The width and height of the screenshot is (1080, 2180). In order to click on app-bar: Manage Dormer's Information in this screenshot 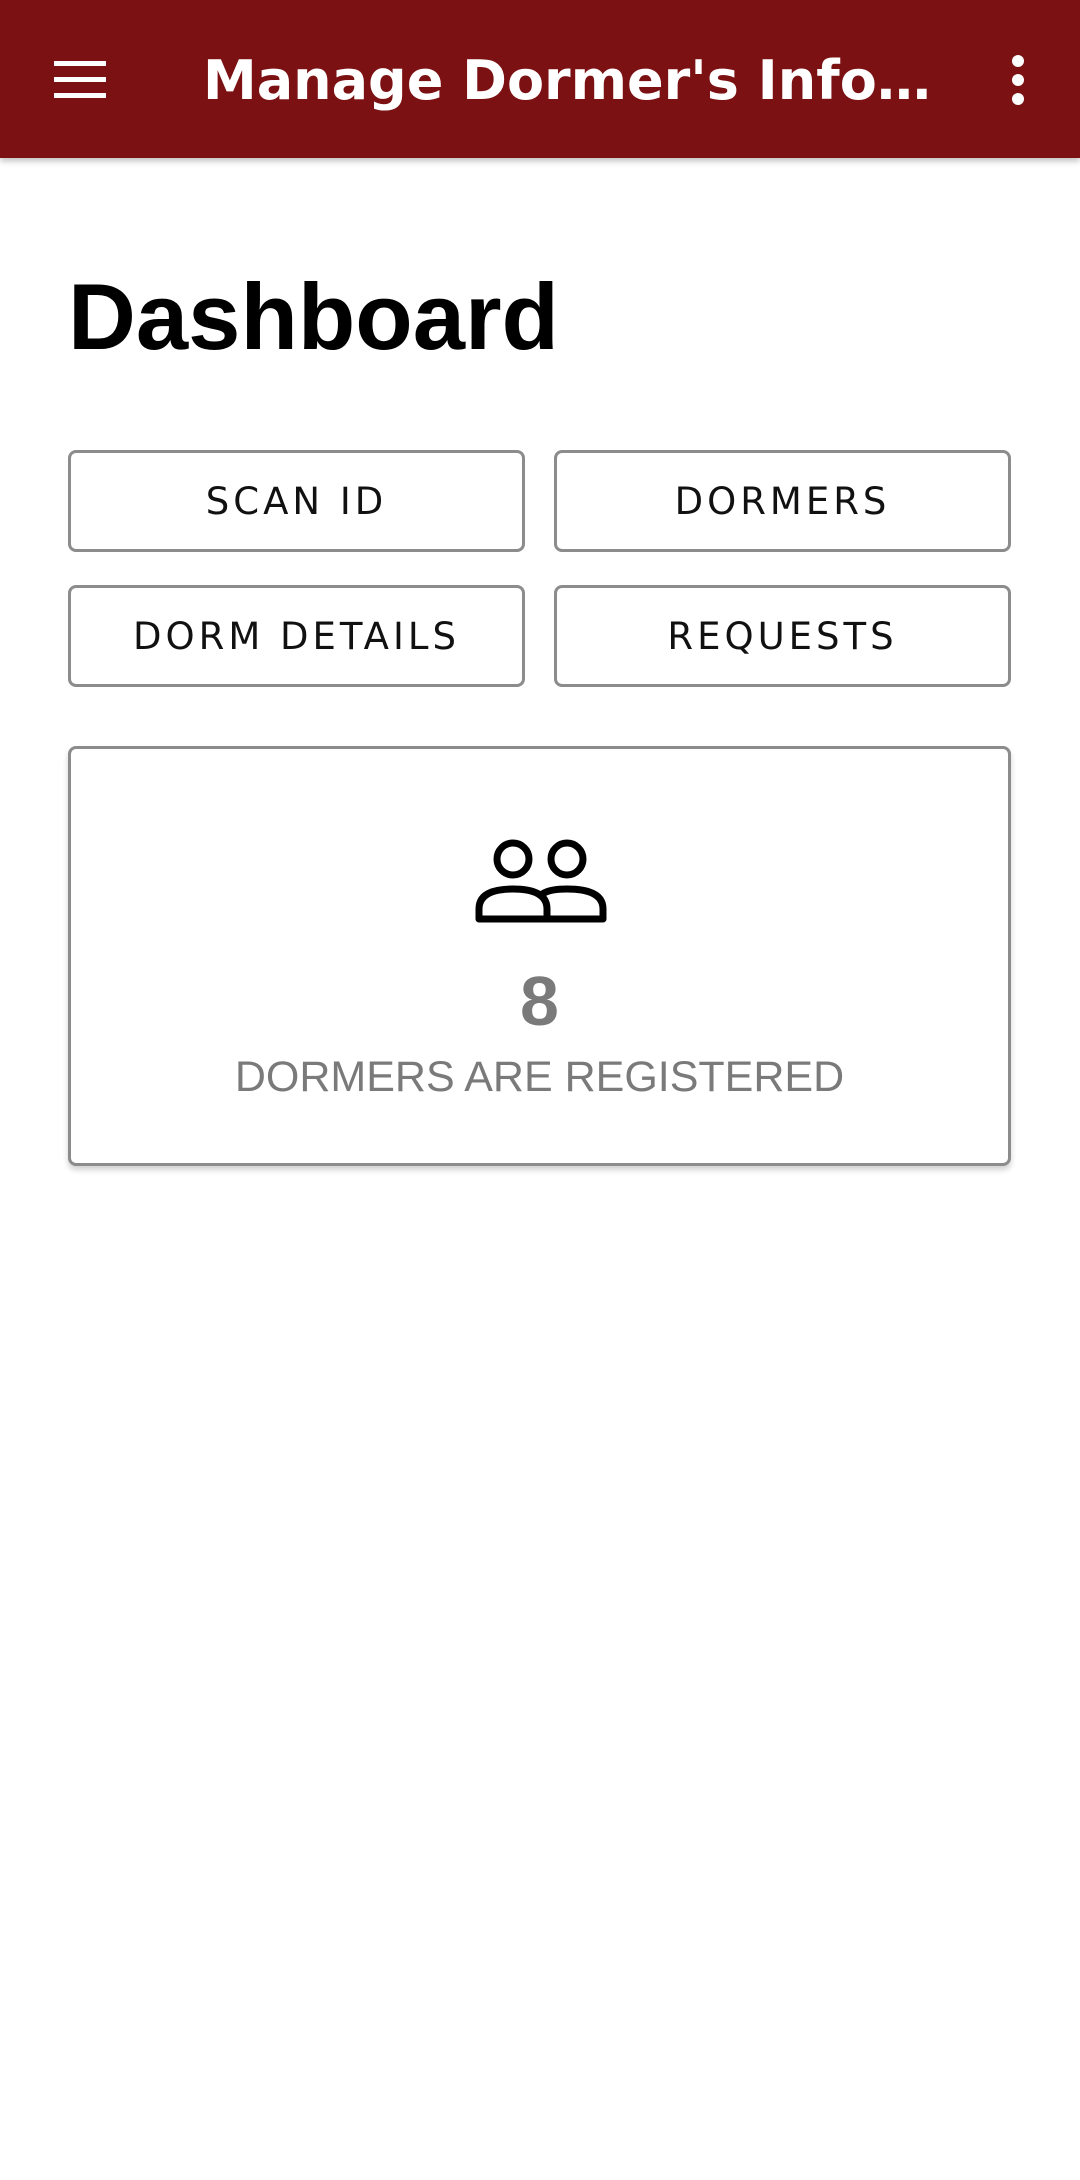, I will do `click(540, 79)`.